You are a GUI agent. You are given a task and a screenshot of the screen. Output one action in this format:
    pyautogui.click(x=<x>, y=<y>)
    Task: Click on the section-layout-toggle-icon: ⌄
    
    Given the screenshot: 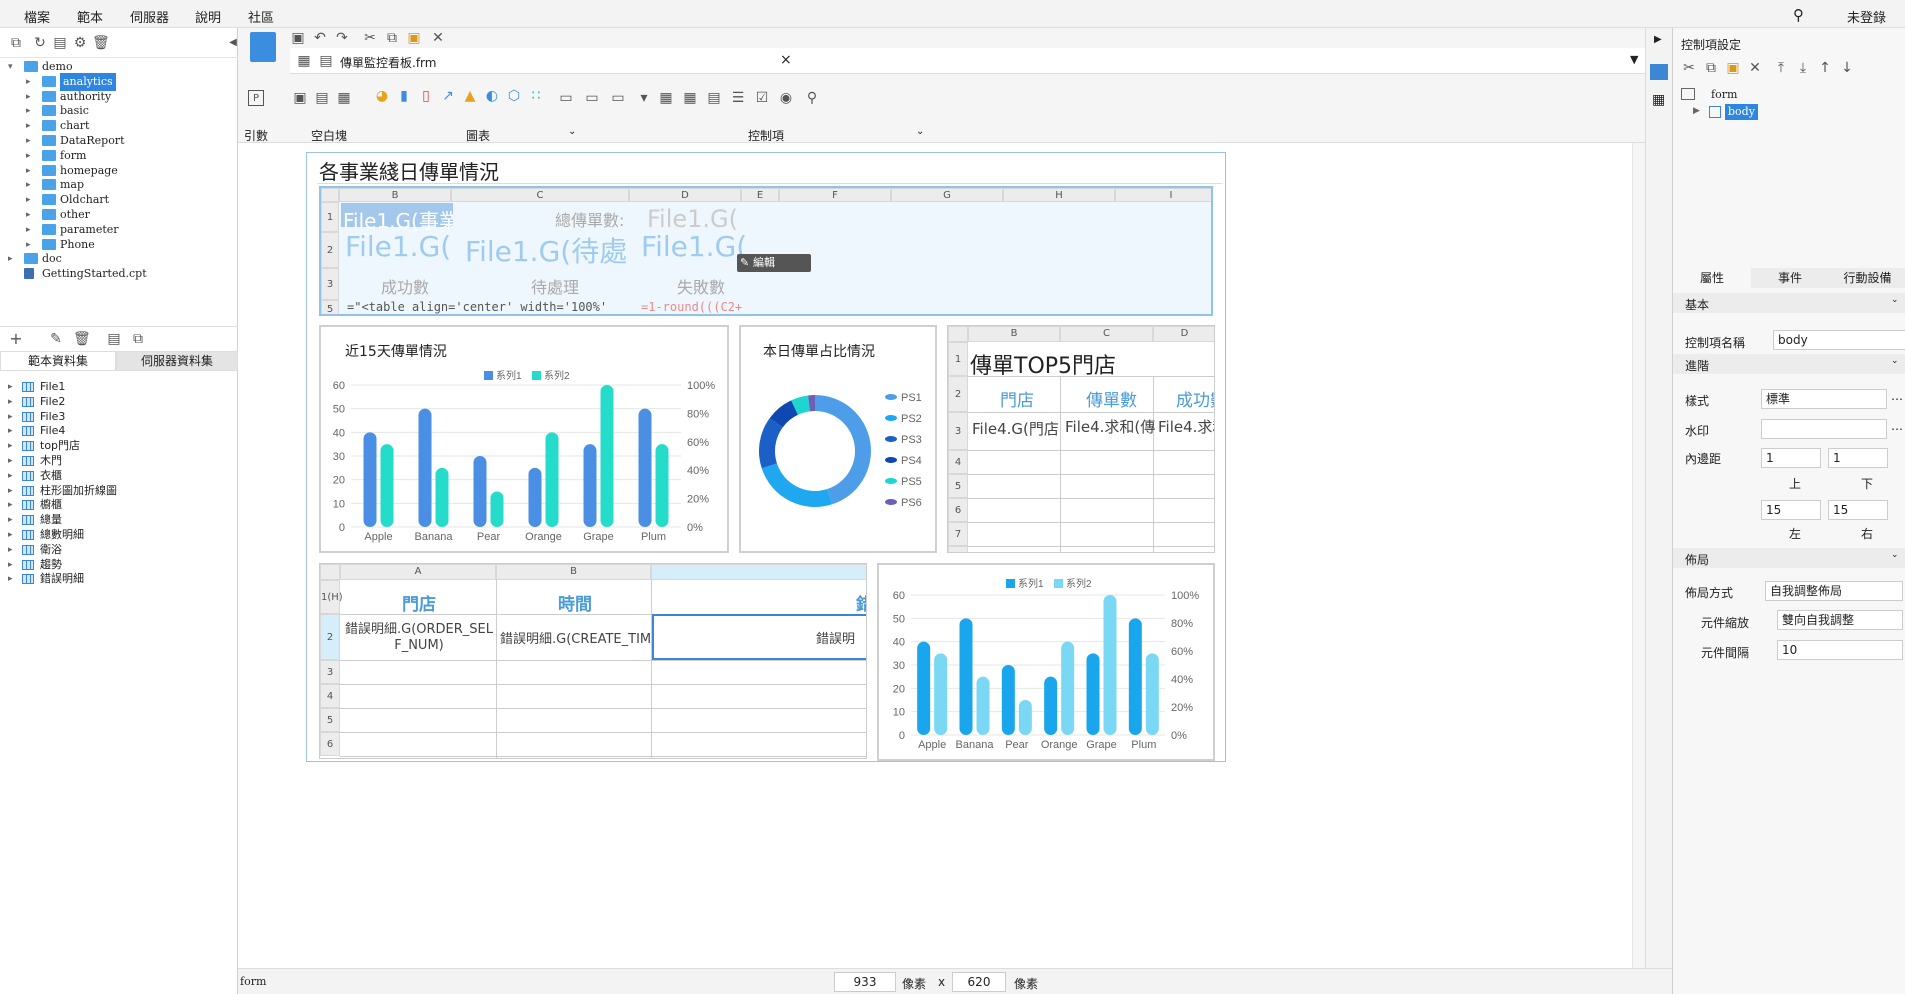 What is the action you would take?
    pyautogui.click(x=1895, y=555)
    